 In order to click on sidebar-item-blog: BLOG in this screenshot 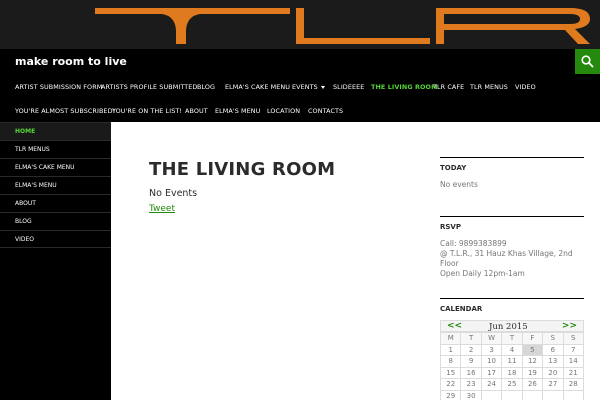, I will do `click(55, 221)`.